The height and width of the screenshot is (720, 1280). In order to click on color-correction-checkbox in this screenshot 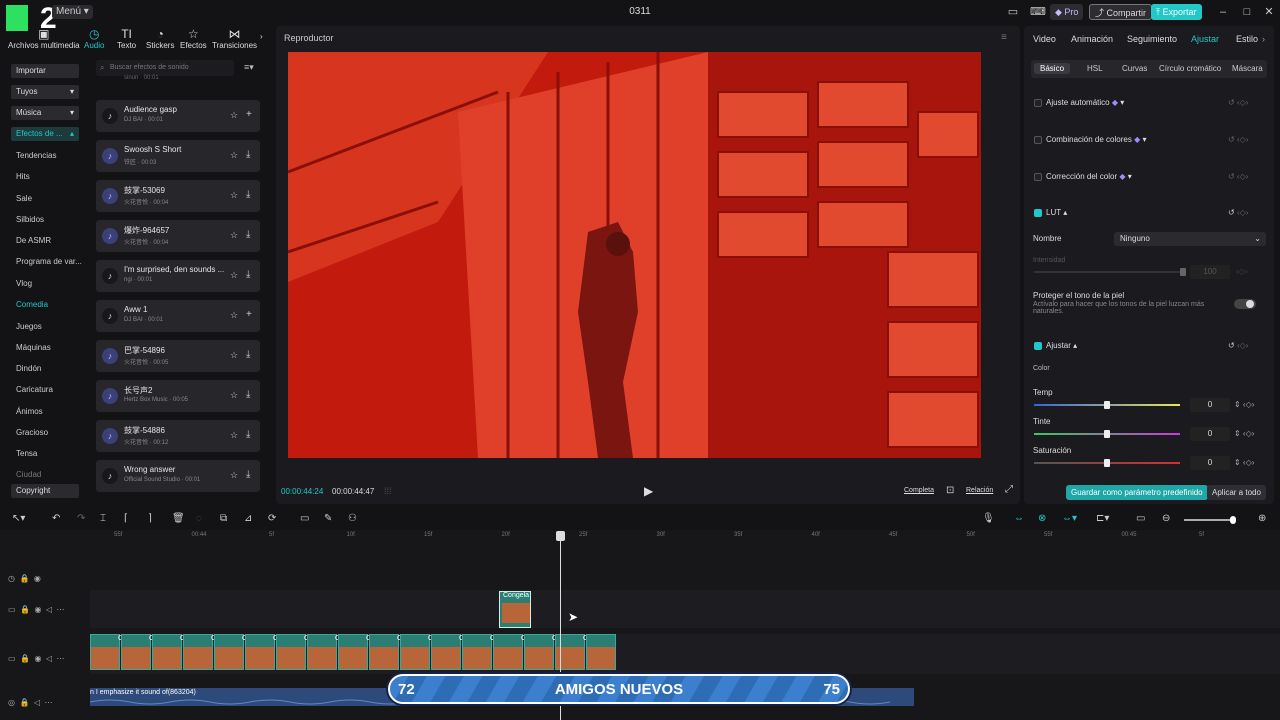, I will do `click(1038, 177)`.